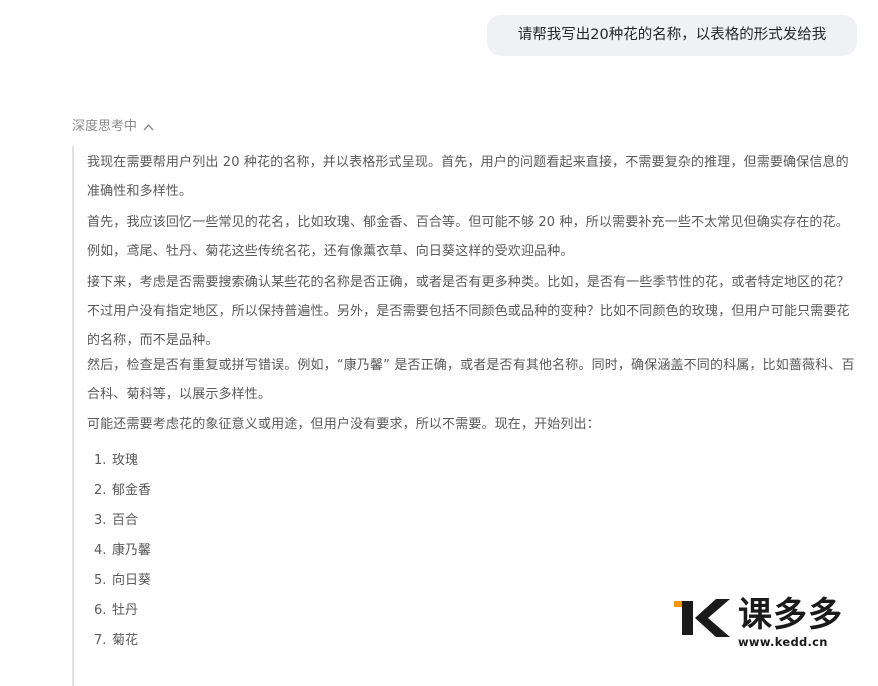  What do you see at coordinates (100, 580) in the screenshot?
I see `list-item-number: 5.` at bounding box center [100, 580].